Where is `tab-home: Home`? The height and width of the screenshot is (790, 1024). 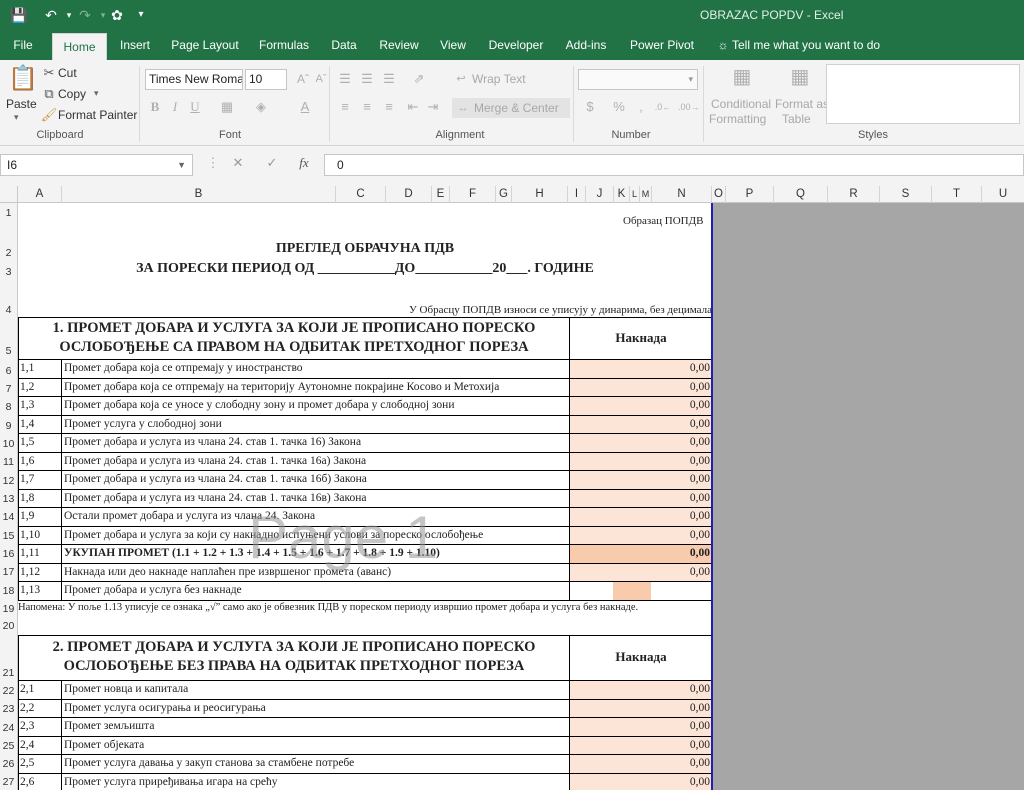
tab-home: Home is located at coordinates (79, 46).